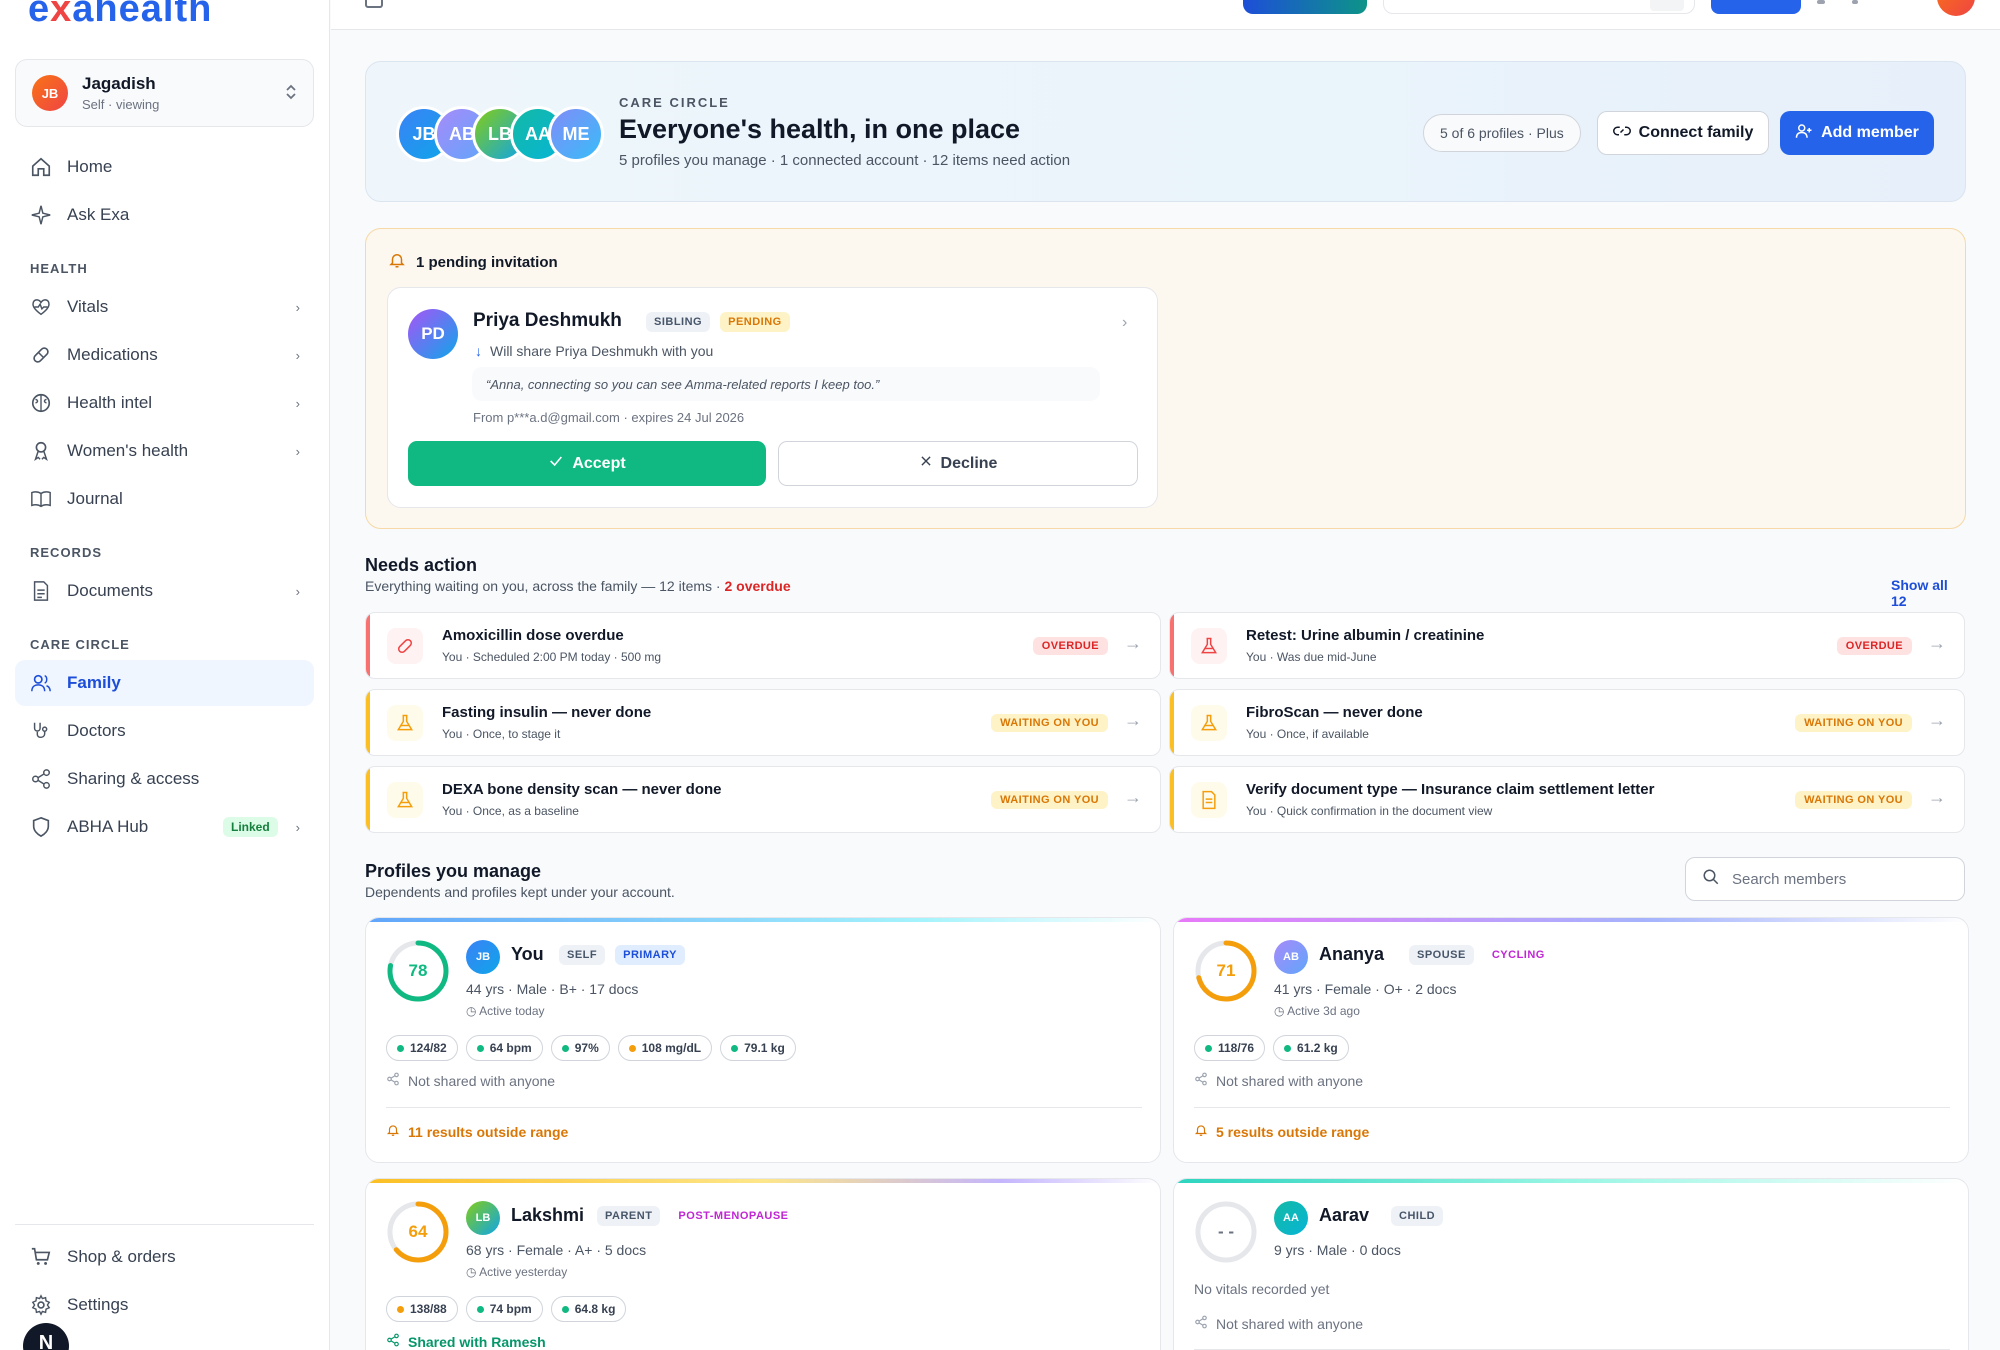 The image size is (2000, 1350). I want to click on card-divider, so click(1572, 1107).